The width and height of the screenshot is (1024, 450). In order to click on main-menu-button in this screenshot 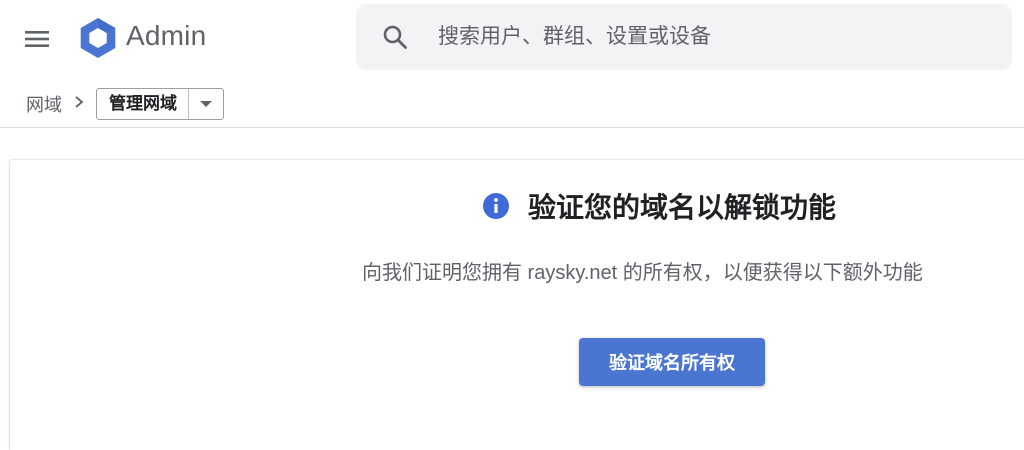, I will do `click(37, 39)`.